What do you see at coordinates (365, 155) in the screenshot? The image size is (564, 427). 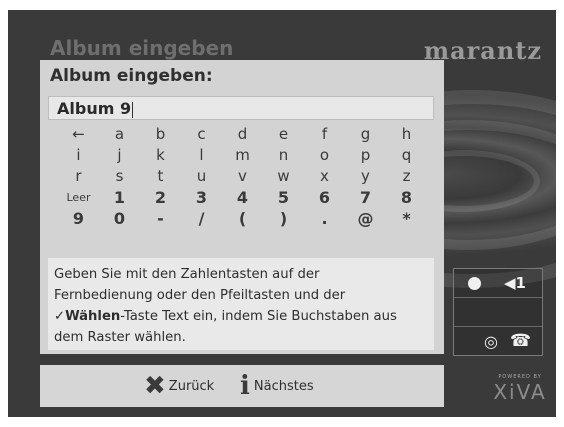 I see `key: p` at bounding box center [365, 155].